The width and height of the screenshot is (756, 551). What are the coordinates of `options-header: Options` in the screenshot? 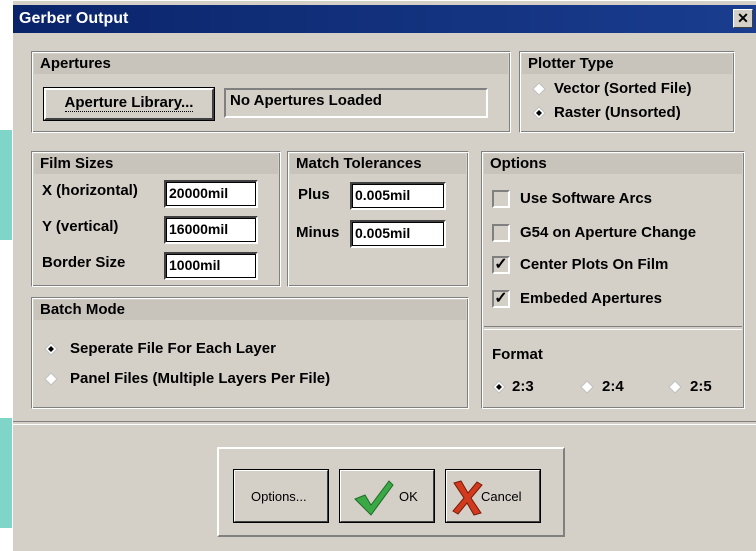 It's located at (613, 164).